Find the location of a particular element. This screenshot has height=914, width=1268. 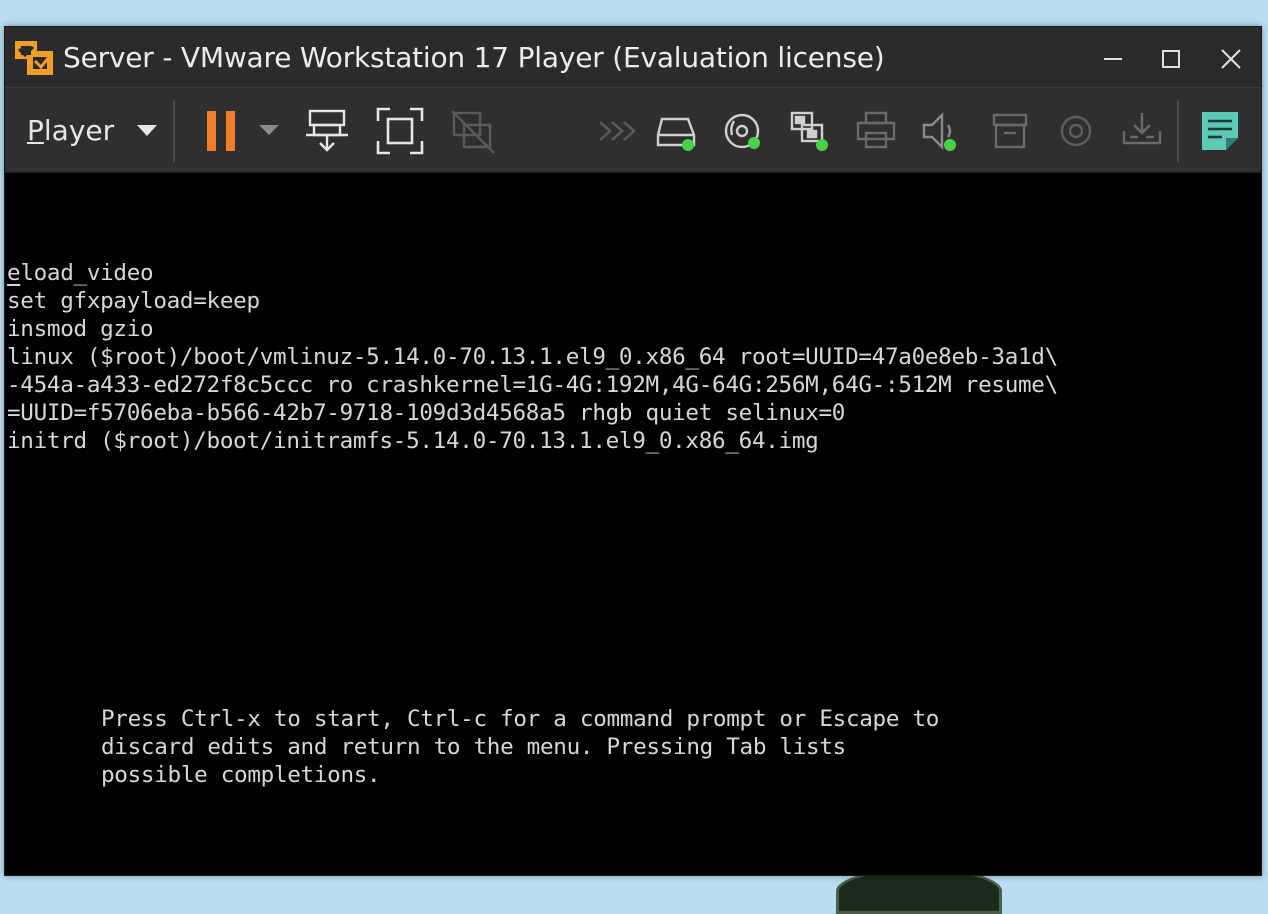

send-ctrl-alt-del-button is located at coordinates (328, 131).